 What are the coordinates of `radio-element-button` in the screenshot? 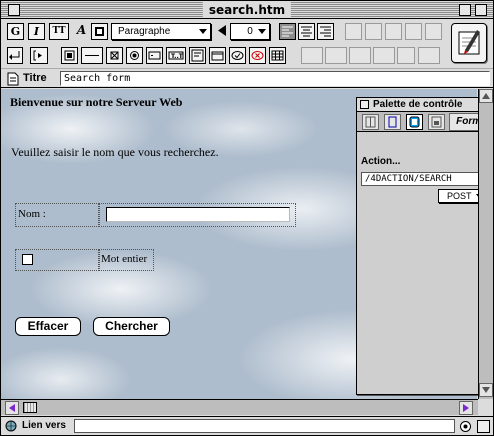 It's located at (134, 55).